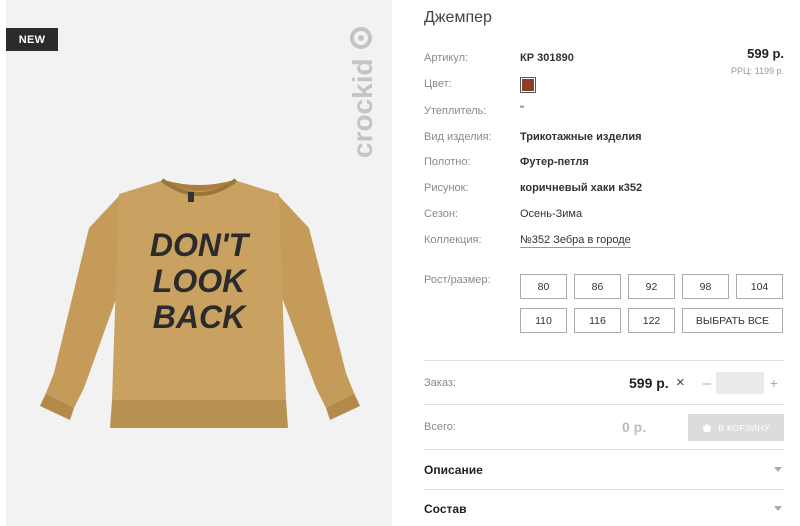 This screenshot has width=800, height=526. What do you see at coordinates (446, 58) in the screenshot?
I see `attr-label-article: Артикул:` at bounding box center [446, 58].